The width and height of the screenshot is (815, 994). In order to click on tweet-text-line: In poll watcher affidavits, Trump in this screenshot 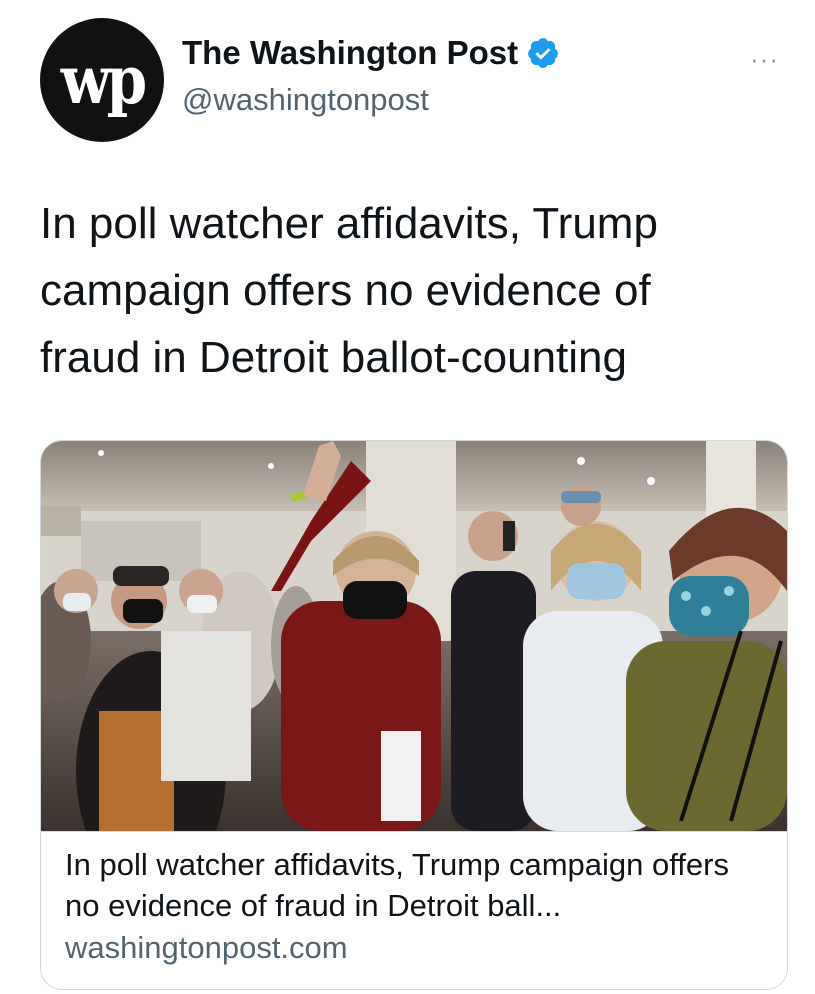, I will do `click(349, 223)`.